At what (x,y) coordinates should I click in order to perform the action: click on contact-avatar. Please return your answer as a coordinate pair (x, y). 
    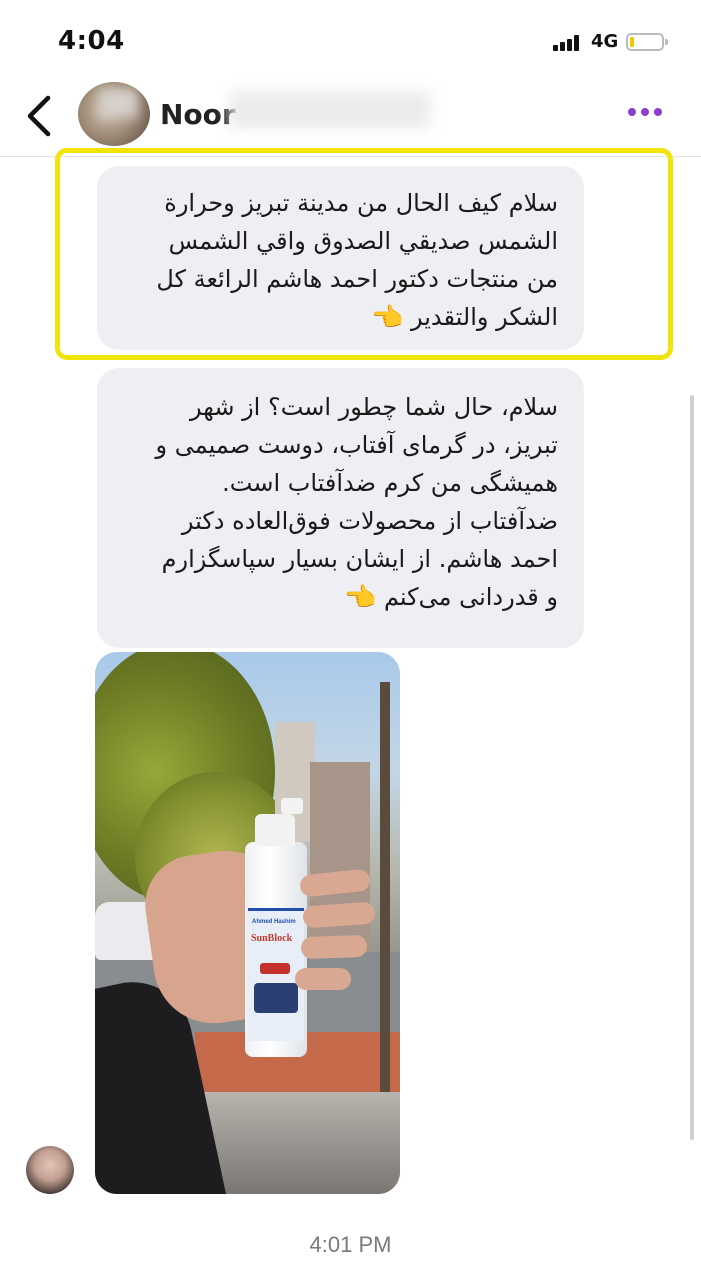
    Looking at the image, I should click on (114, 114).